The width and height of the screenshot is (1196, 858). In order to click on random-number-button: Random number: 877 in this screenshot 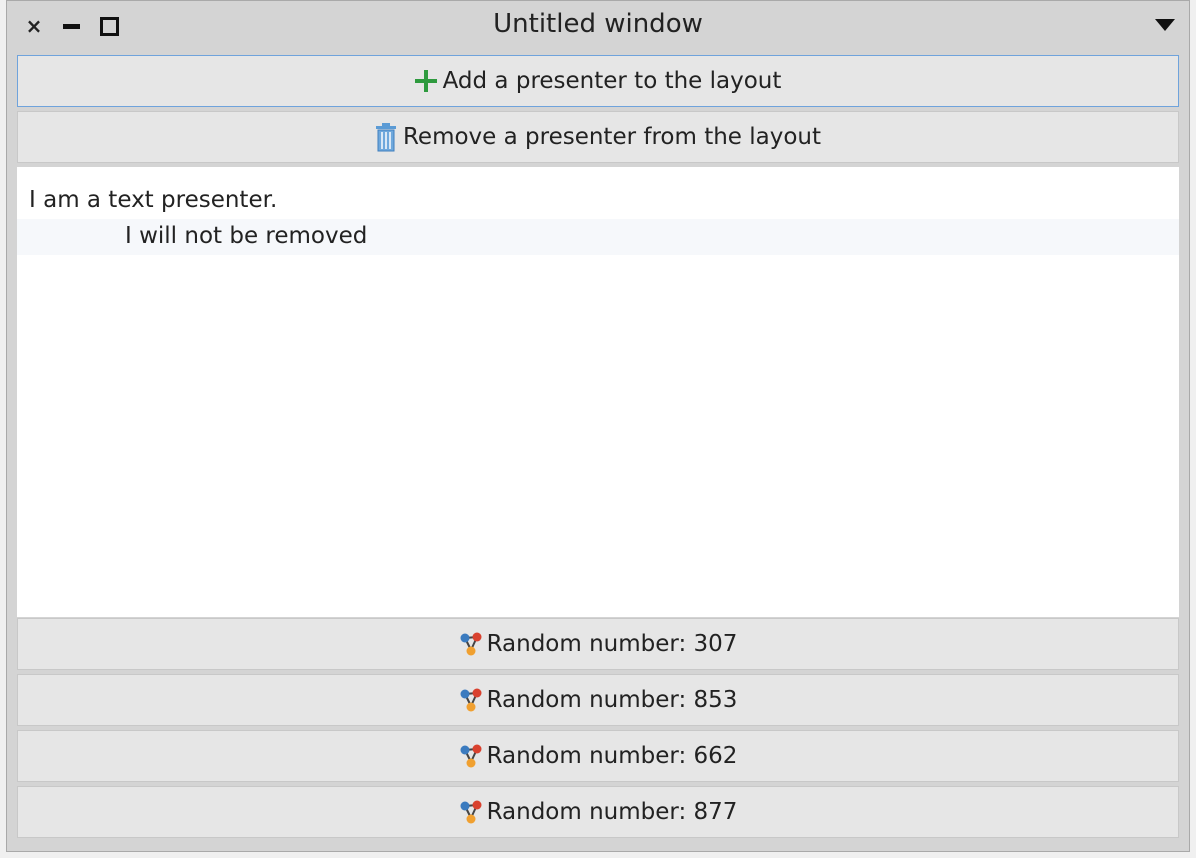, I will do `click(598, 812)`.